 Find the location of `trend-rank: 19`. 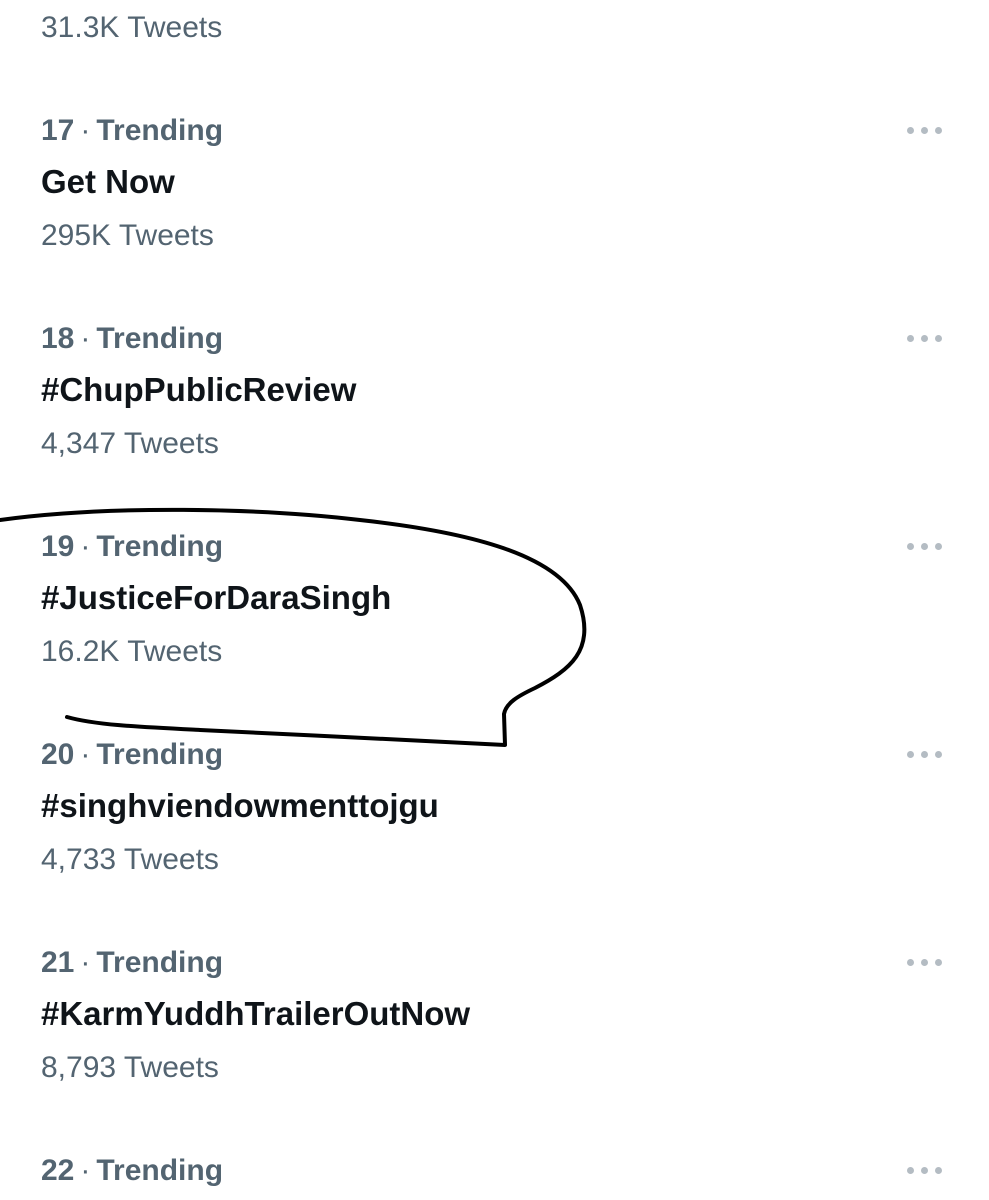

trend-rank: 19 is located at coordinates (58, 546).